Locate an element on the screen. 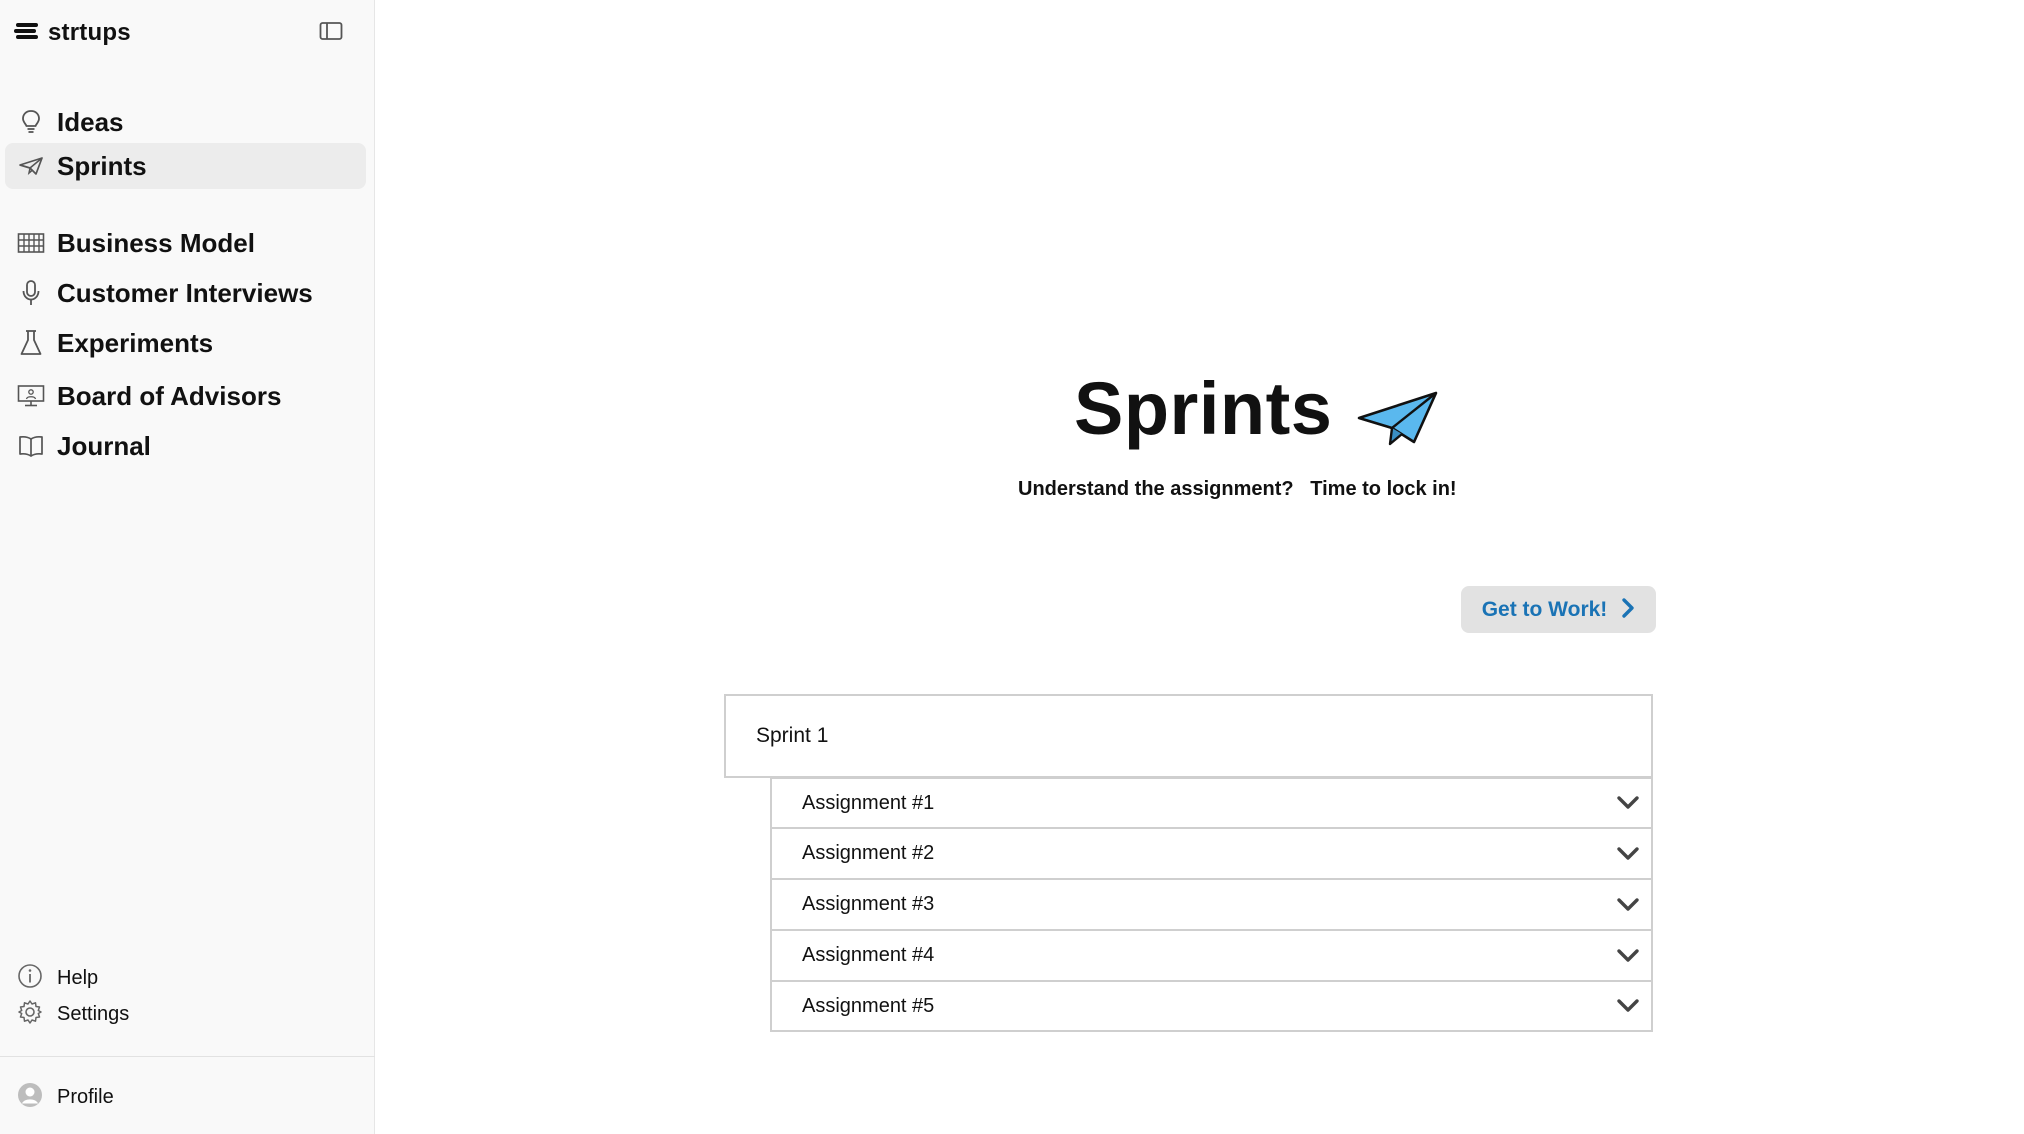  sidebar-toggle-button is located at coordinates (331, 33).